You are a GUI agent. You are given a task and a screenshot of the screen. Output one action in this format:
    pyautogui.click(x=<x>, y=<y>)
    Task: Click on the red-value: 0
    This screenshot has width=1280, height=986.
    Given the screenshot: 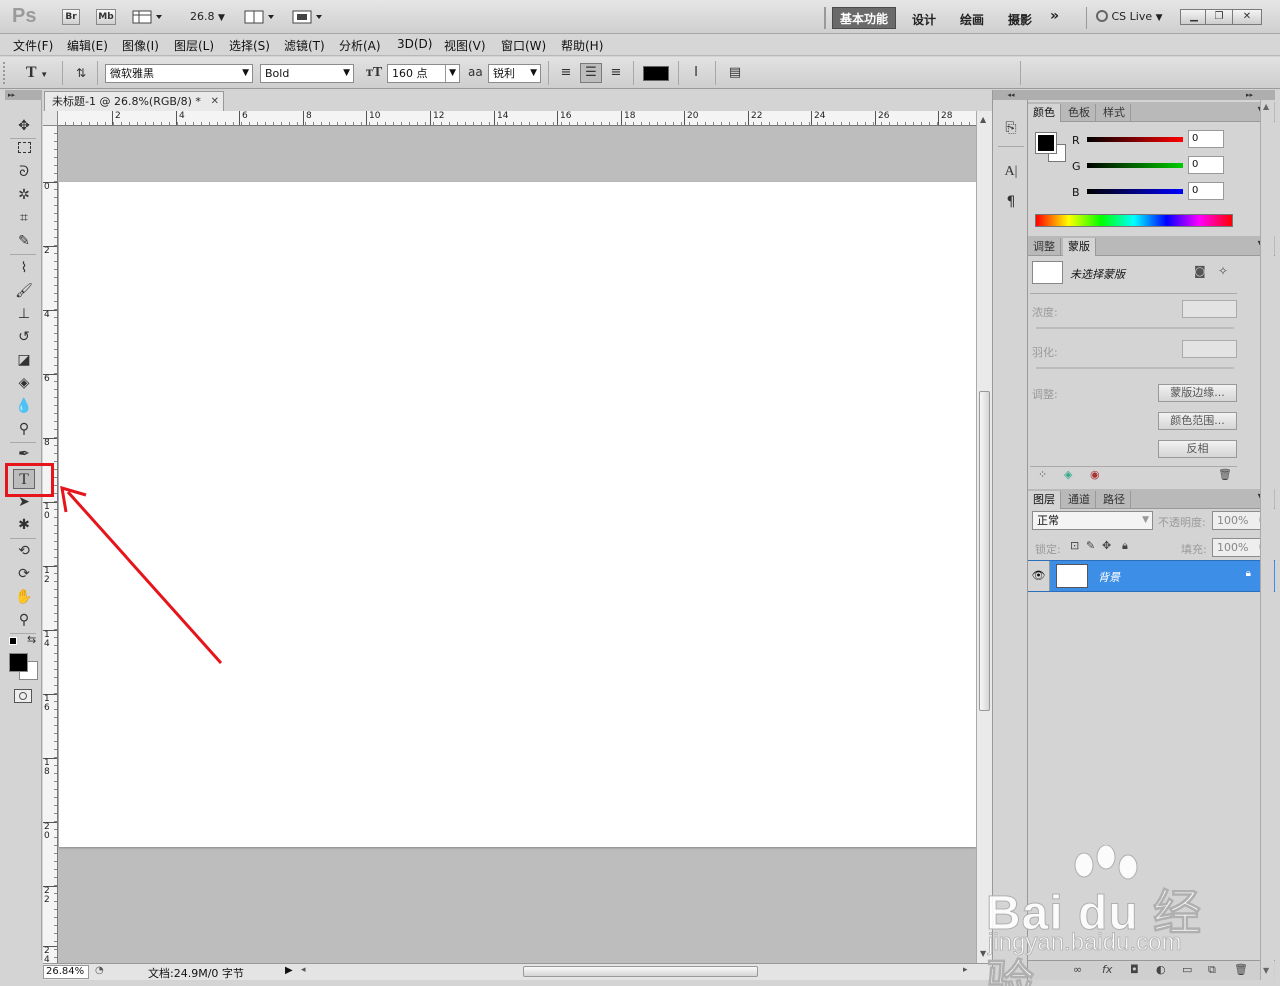 What is the action you would take?
    pyautogui.click(x=1206, y=139)
    